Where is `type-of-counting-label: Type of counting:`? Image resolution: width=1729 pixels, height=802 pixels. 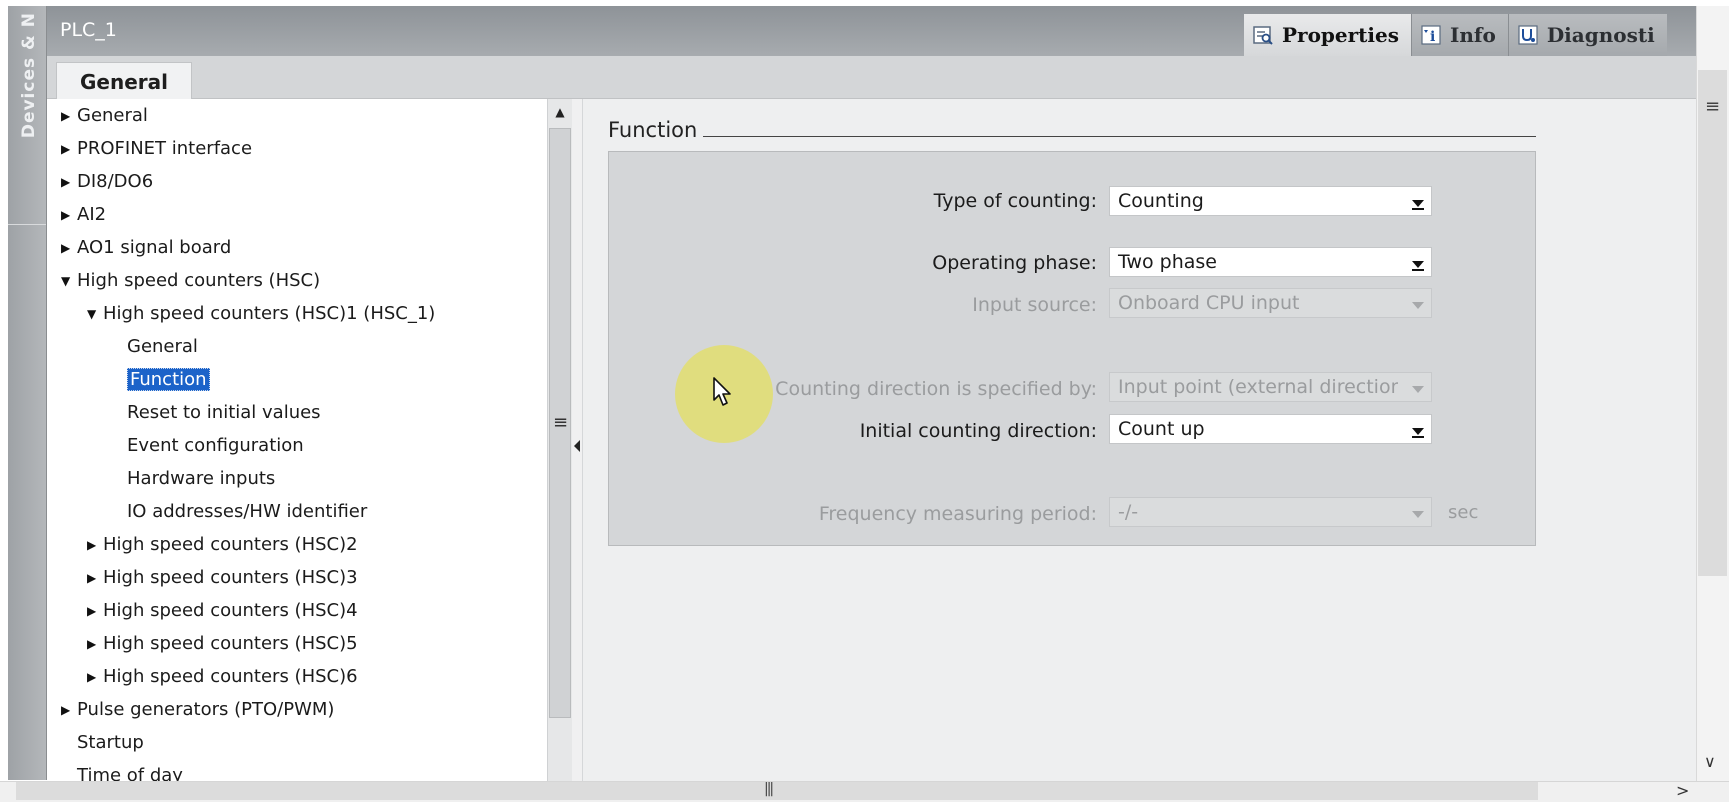 type-of-counting-label: Type of counting: is located at coordinates (1015, 201).